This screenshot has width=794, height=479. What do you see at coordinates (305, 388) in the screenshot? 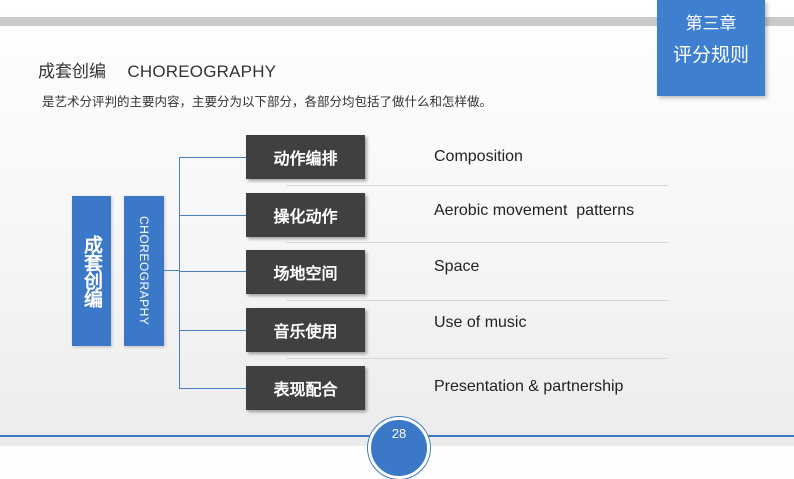
I see `item-box-presentation: 表现配合` at bounding box center [305, 388].